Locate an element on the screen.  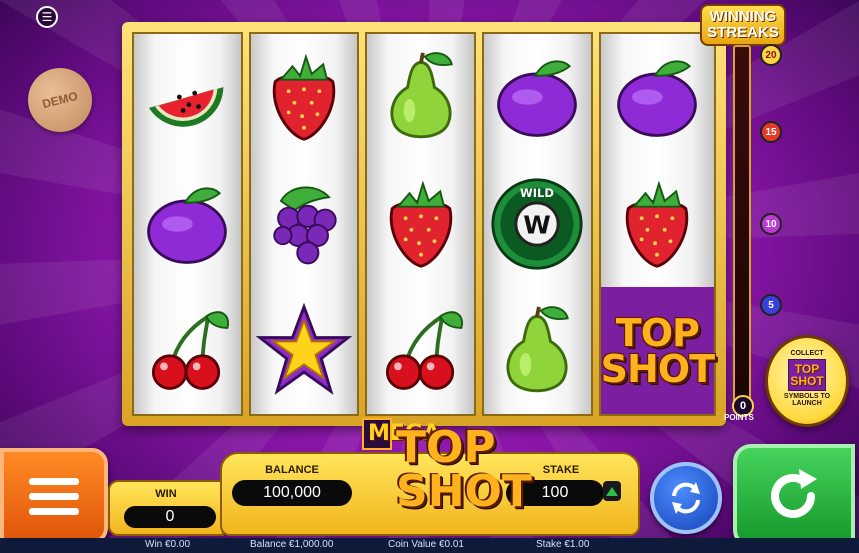
balance-label: BALANCE is located at coordinates (292, 470).